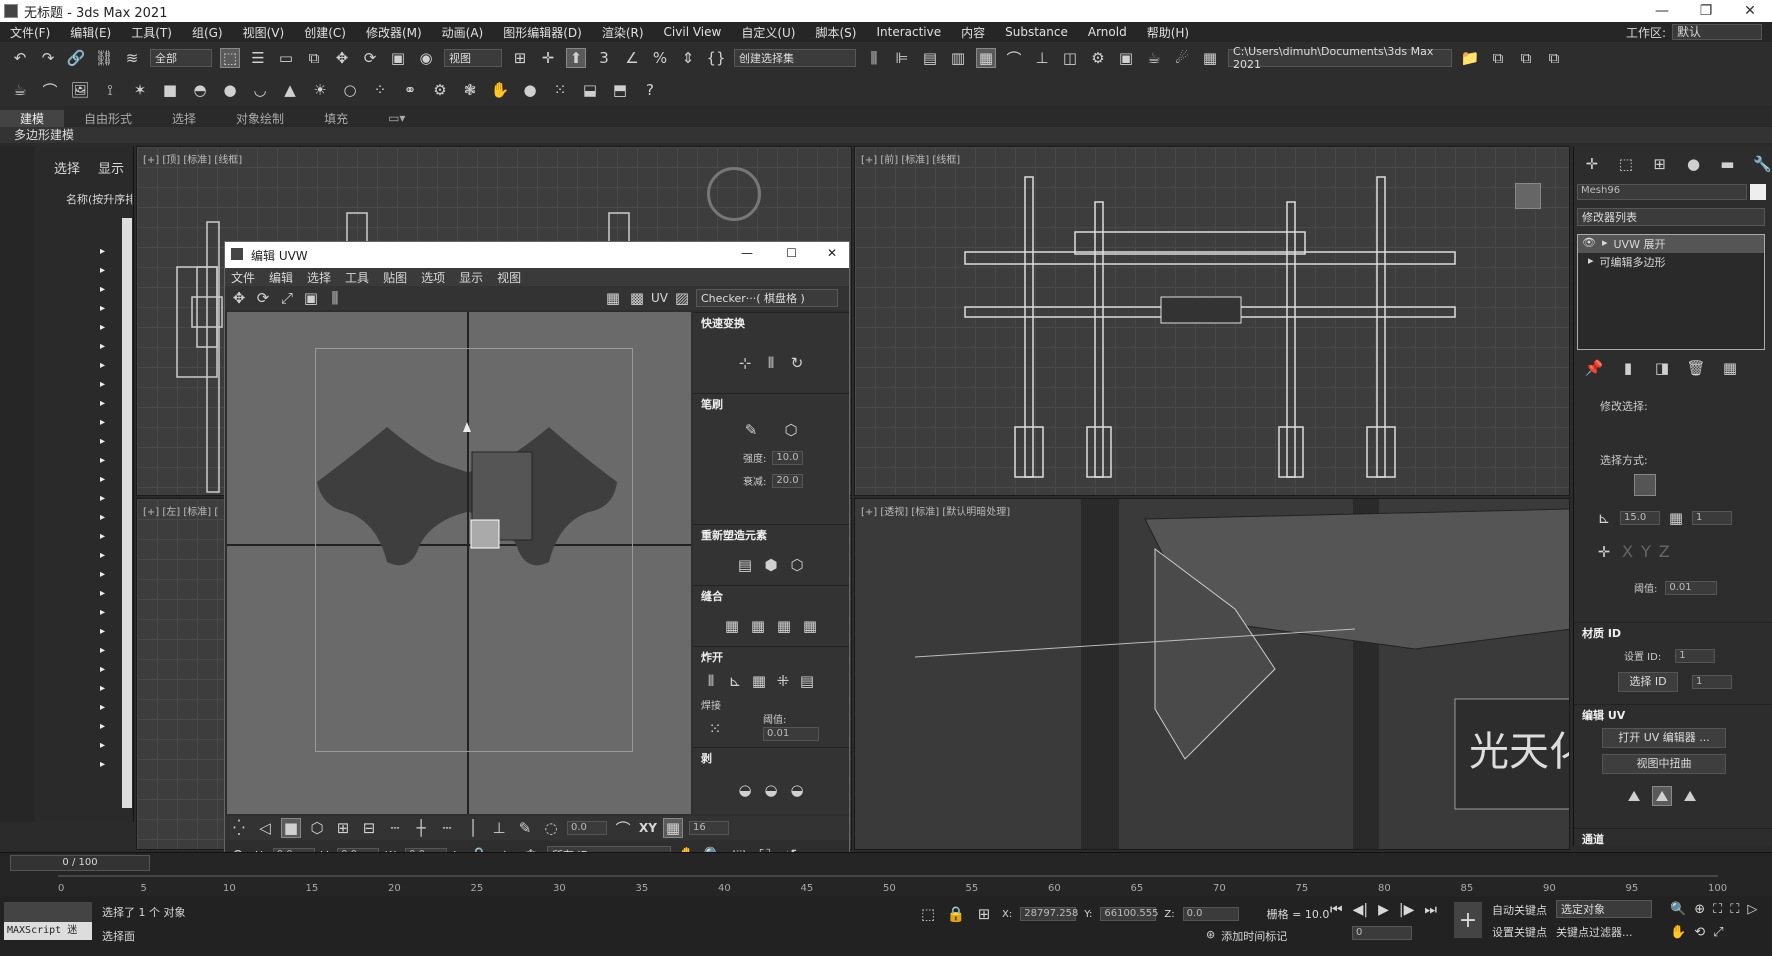 This screenshot has height=956, width=1772. I want to click on fov-icon: ▷, so click(1752, 909).